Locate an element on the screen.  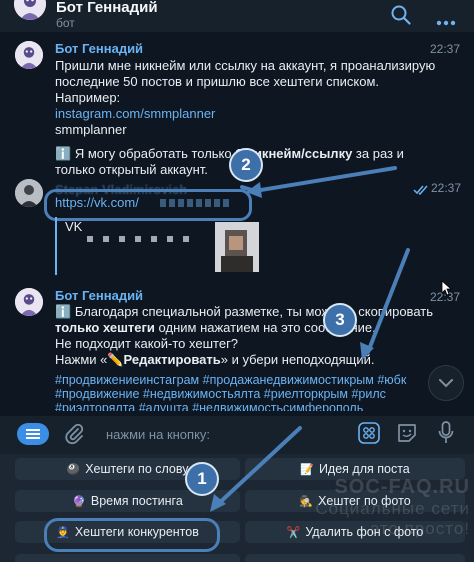
chevron-down-icon is located at coordinates (446, 382).